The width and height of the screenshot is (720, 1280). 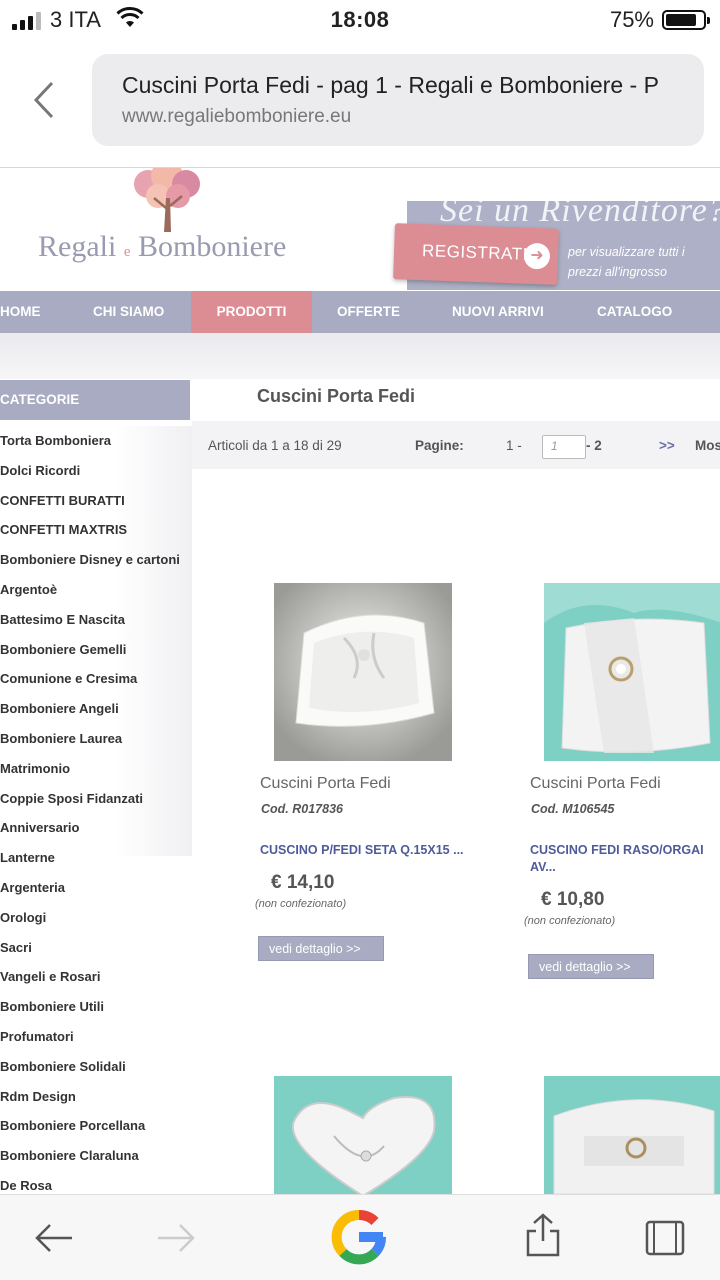 I want to click on product-price: € 10,80, so click(x=573, y=899).